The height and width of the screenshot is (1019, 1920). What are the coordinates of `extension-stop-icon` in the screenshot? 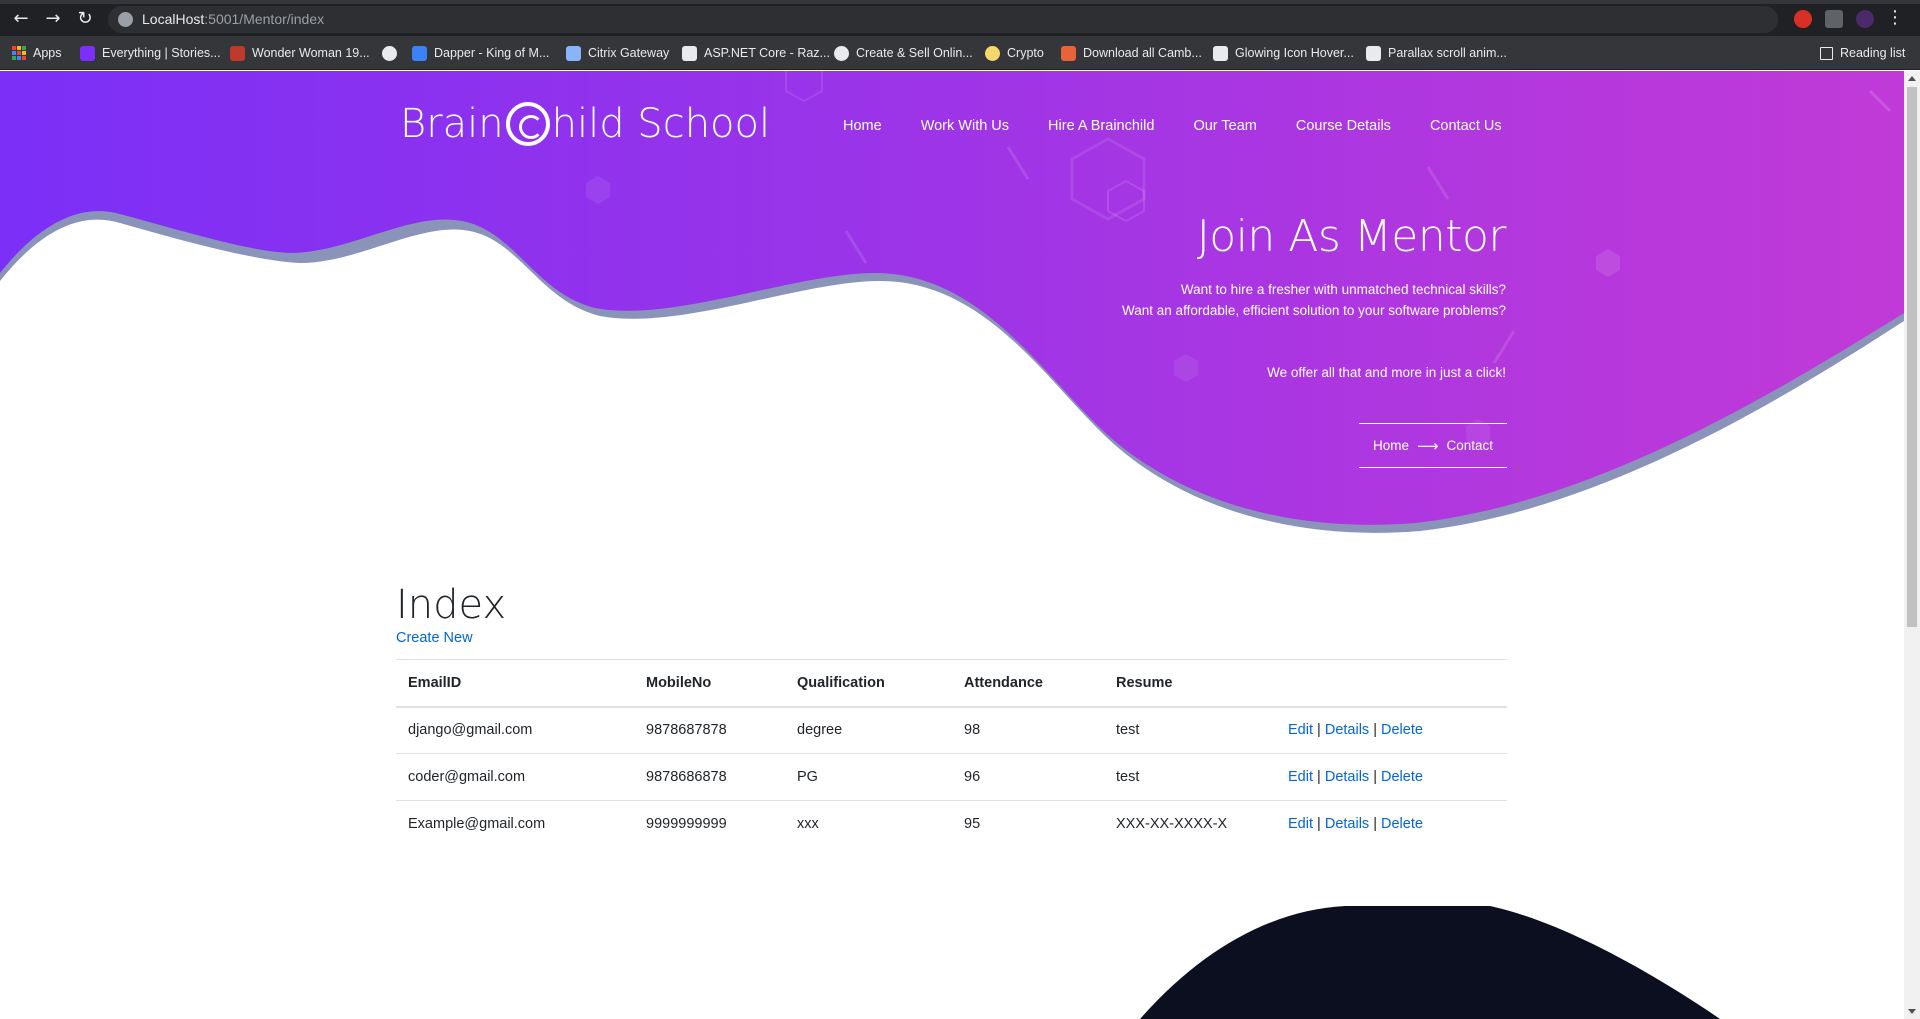 It's located at (1803, 19).